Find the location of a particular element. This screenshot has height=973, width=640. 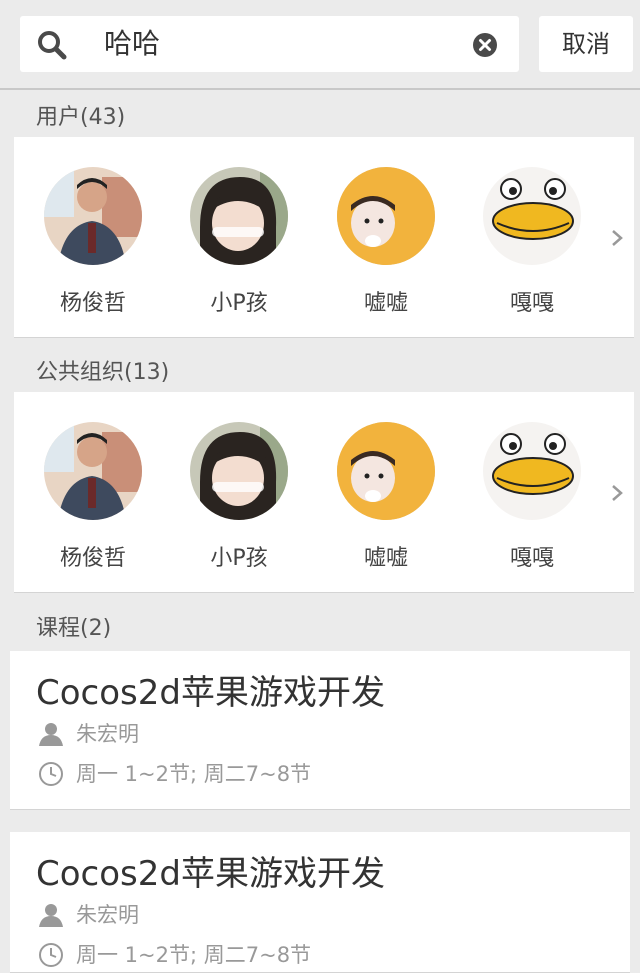

section-title-orgs: 公共组织(13) is located at coordinates (103, 372).